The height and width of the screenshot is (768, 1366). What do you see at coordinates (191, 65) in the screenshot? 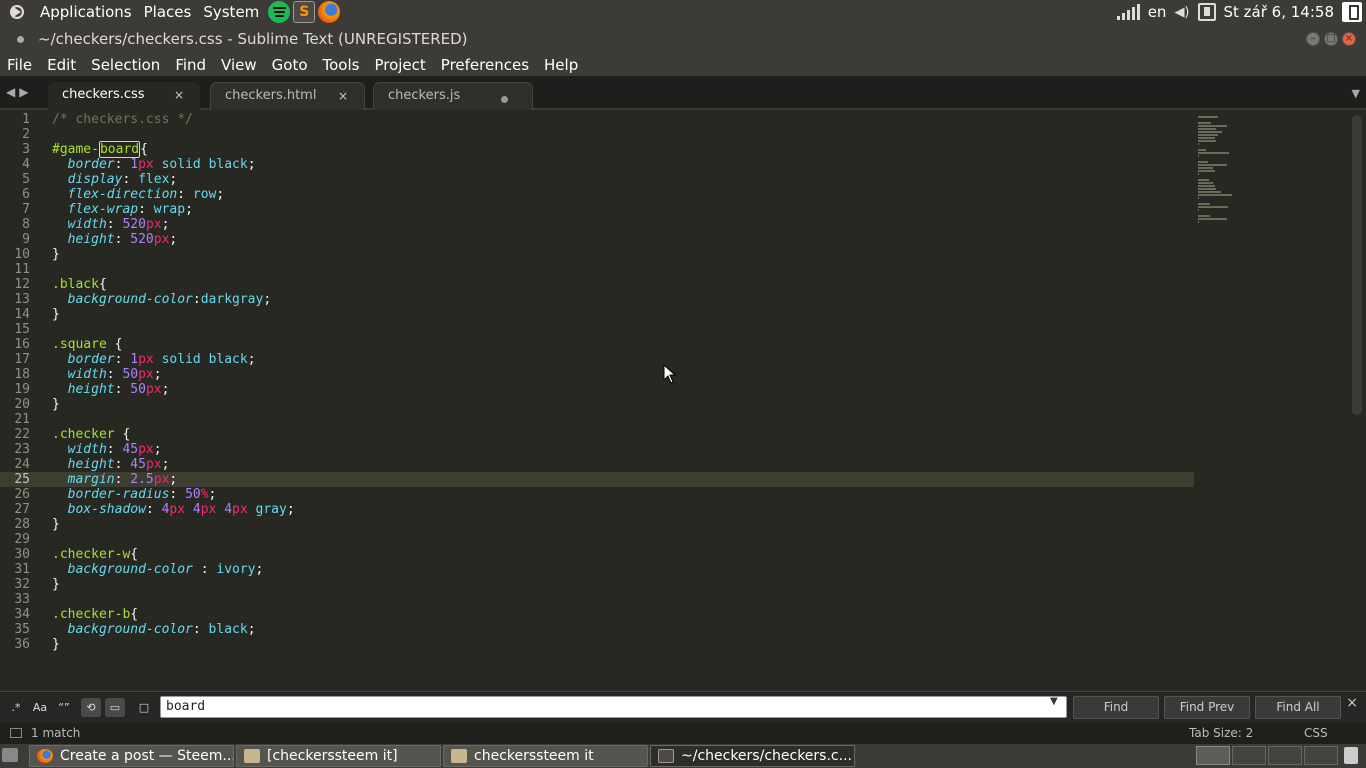
I see `menu-find: Find` at bounding box center [191, 65].